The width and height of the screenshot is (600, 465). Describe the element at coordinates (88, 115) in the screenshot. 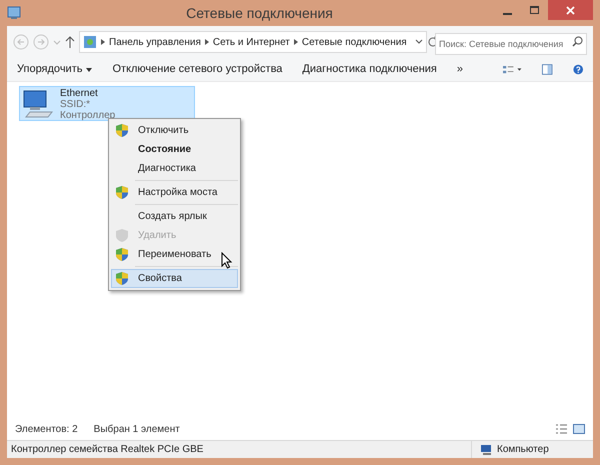

I see `connection-adapter: Контроллер` at that location.